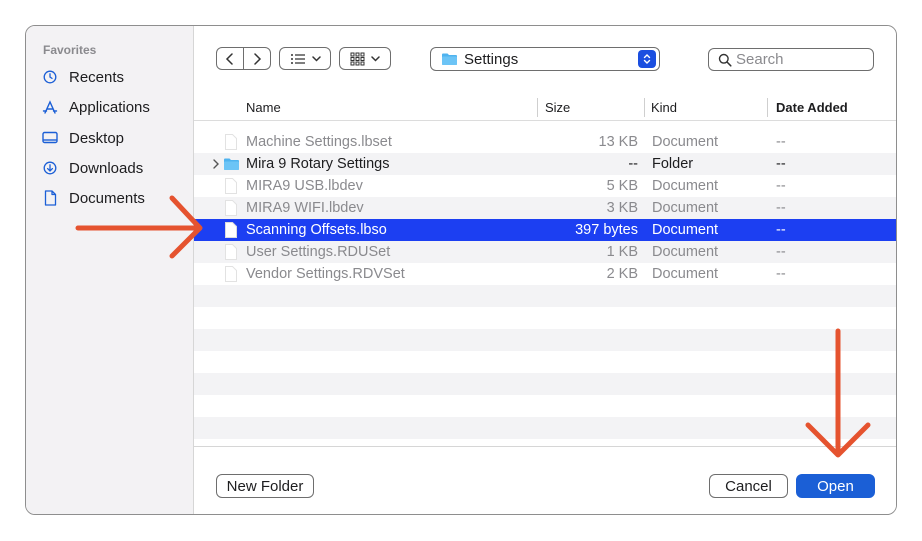  Describe the element at coordinates (801, 59) in the screenshot. I see `search-input` at that location.